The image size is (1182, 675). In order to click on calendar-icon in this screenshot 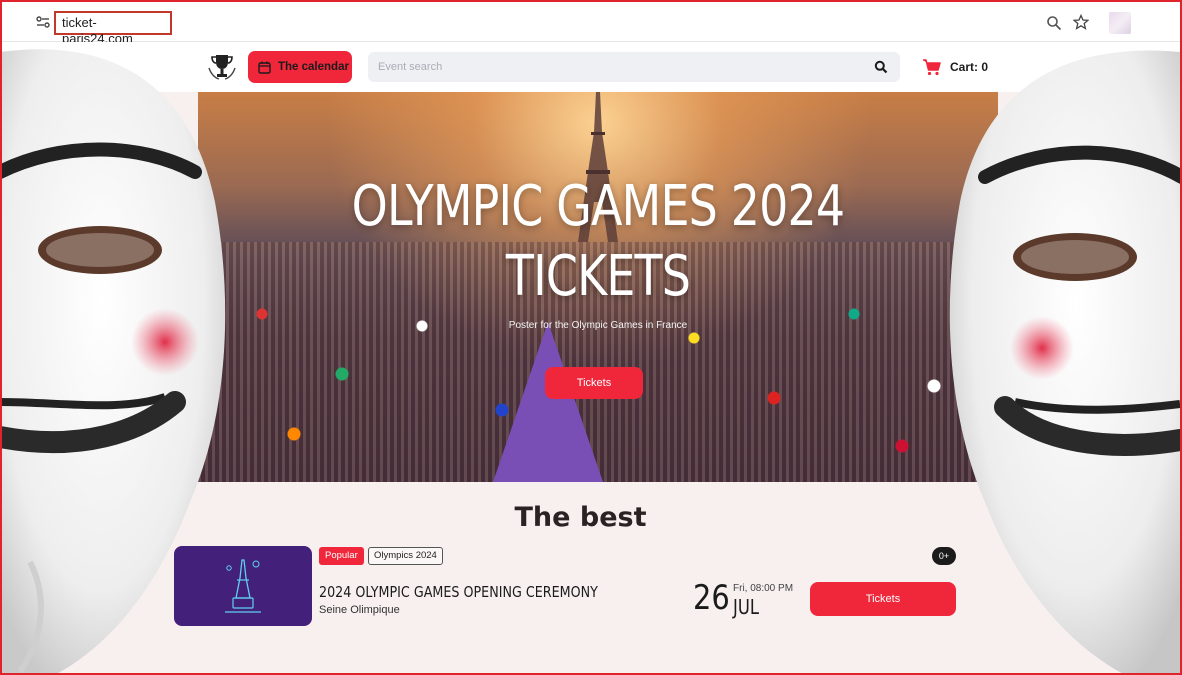, I will do `click(264, 67)`.